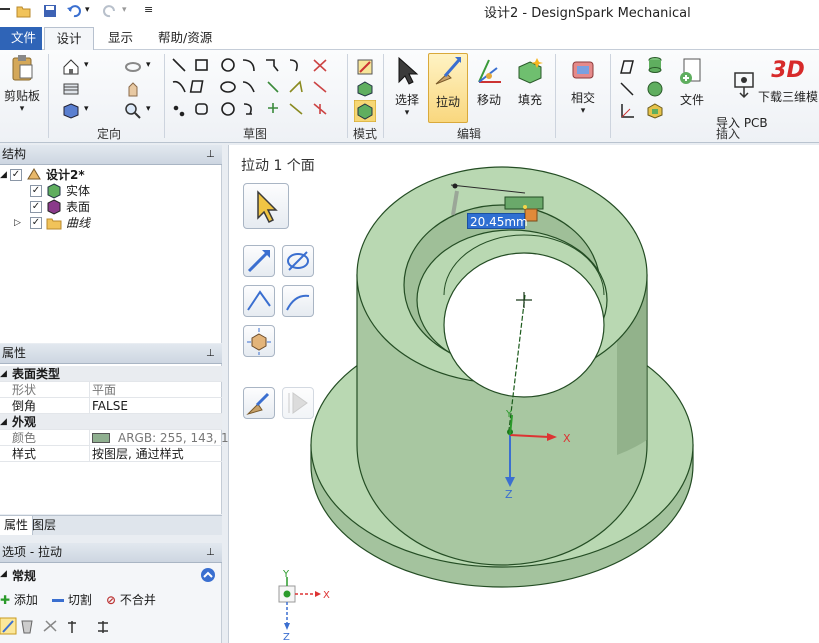 This screenshot has height=643, width=819. I want to click on tab-layers: 图层, so click(44, 525).